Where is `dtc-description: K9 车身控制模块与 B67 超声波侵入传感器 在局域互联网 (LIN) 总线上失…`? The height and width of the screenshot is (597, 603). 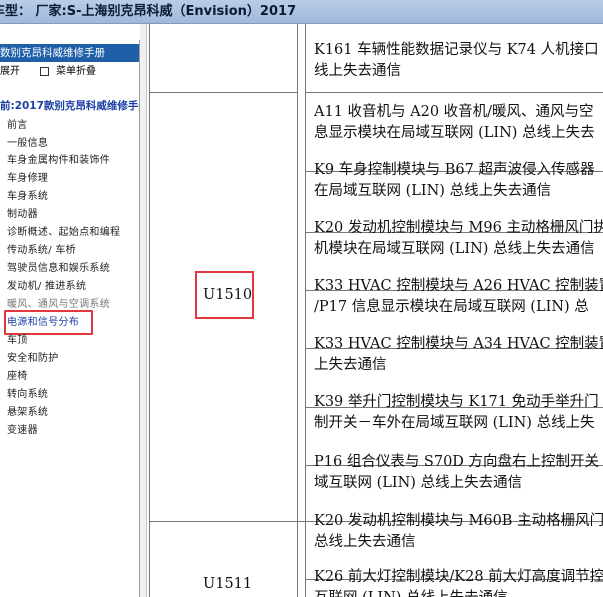
dtc-description: K9 车身控制模块与 B67 超声波侵入传感器 在局域互联网 (LIN) 总线上失… is located at coordinates (454, 180).